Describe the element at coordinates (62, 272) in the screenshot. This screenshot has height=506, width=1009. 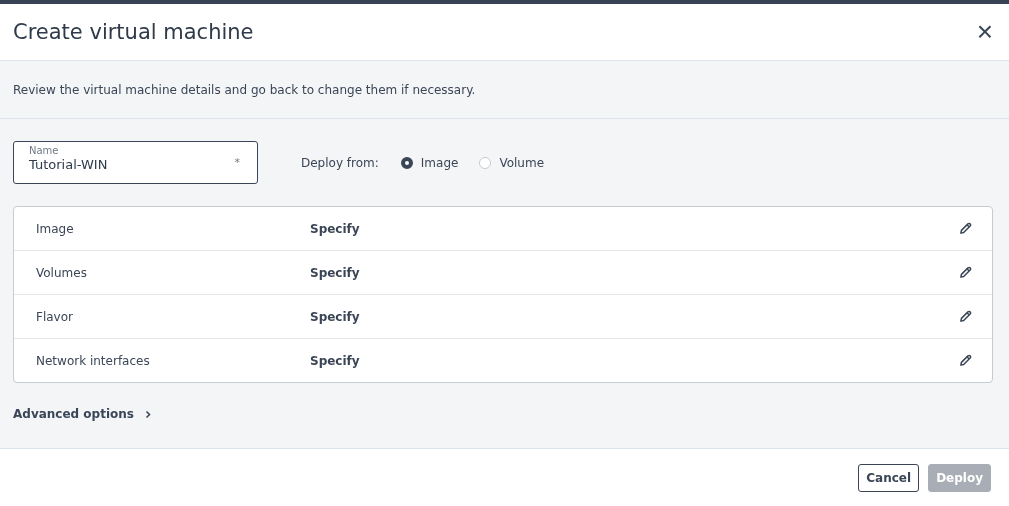
I see `detail-name: Volumes` at that location.